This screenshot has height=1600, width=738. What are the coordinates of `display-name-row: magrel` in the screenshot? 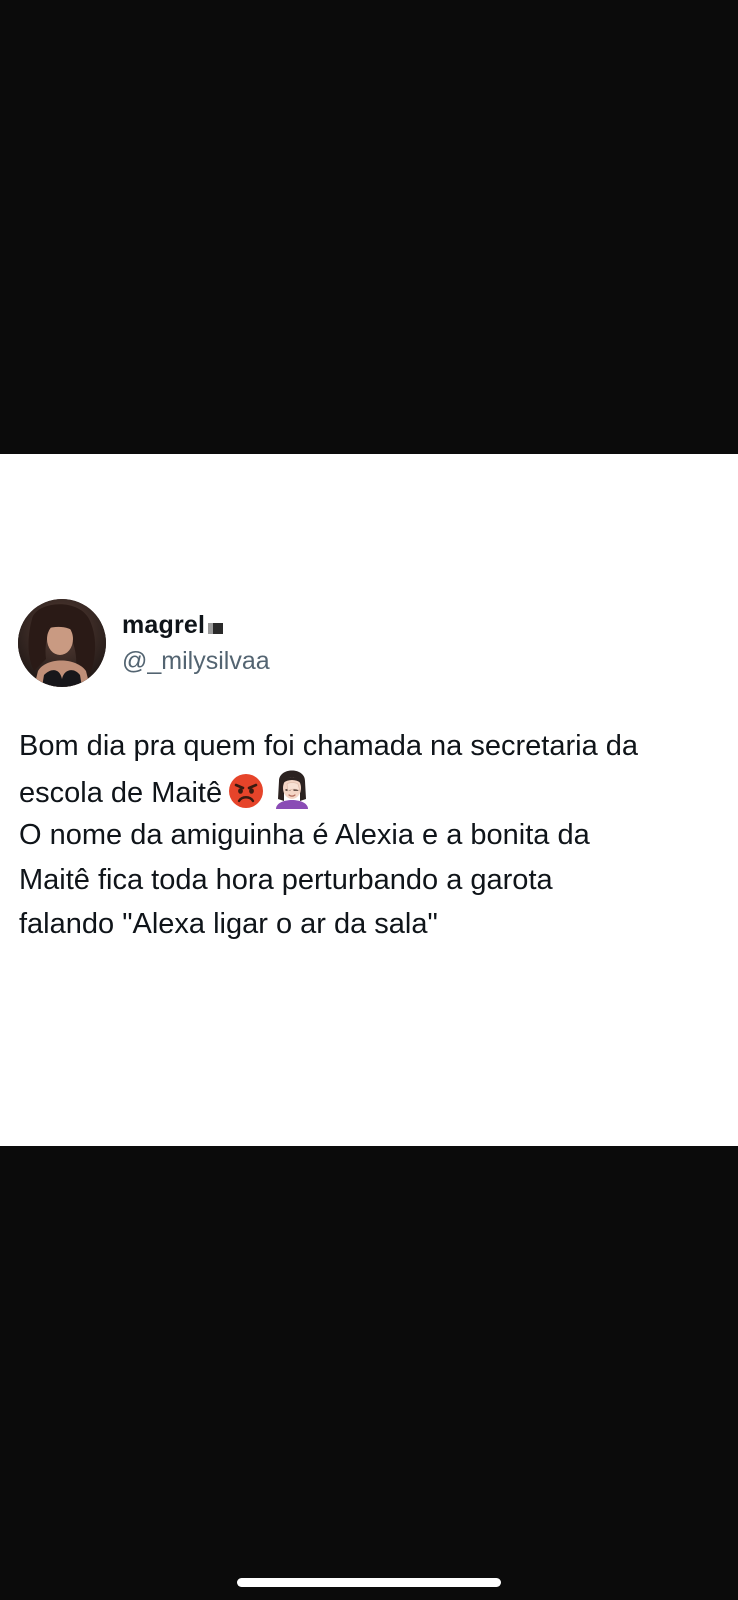 It's located at (173, 625).